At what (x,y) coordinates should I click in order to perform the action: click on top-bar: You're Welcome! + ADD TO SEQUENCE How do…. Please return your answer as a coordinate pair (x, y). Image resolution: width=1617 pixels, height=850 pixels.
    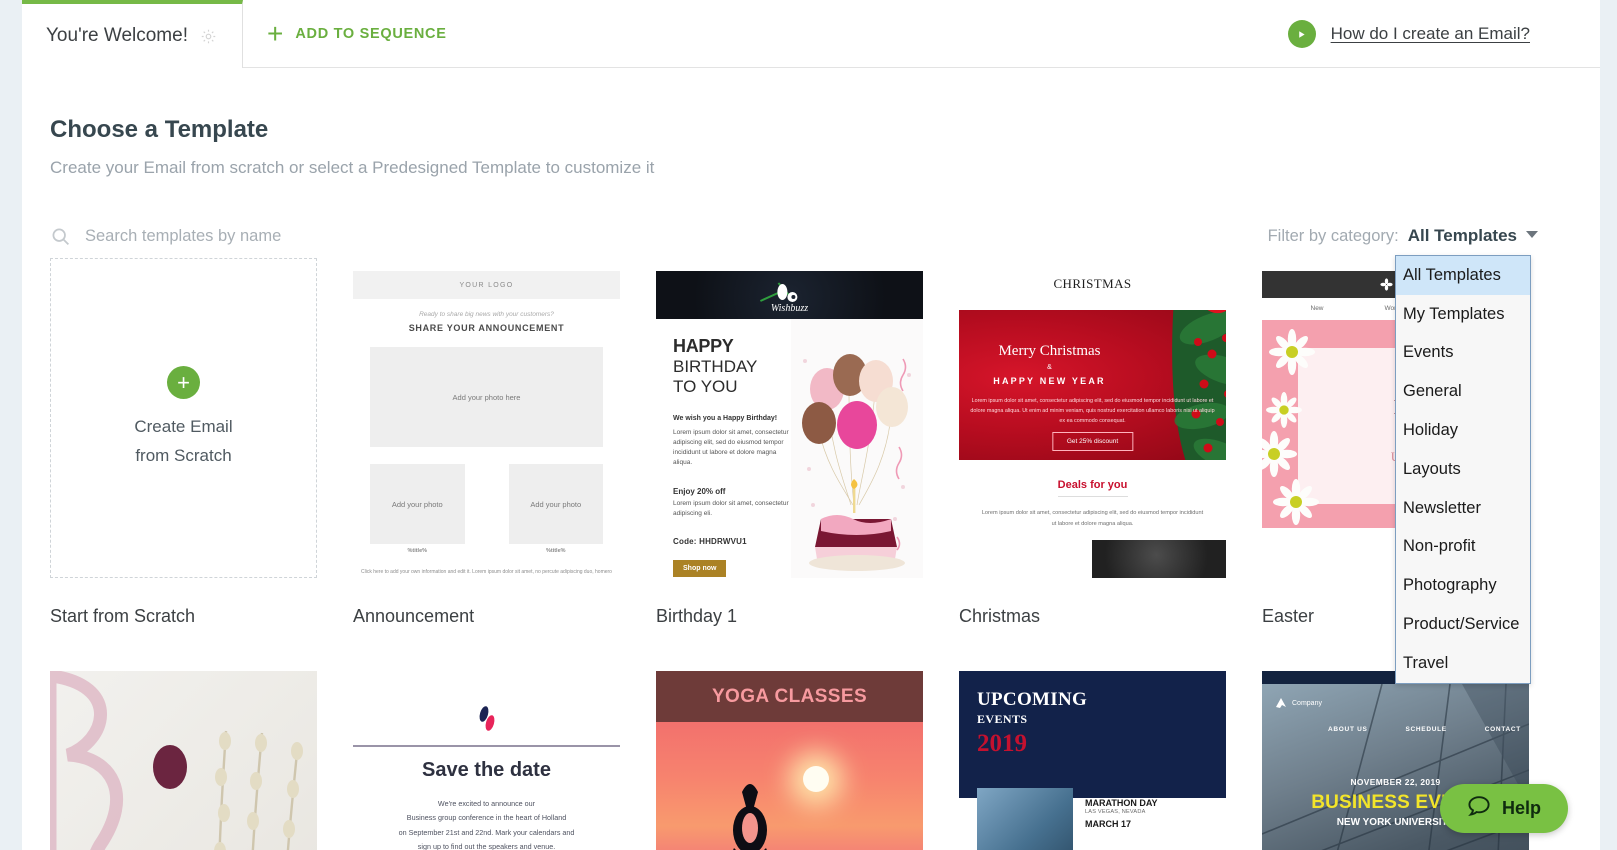
    Looking at the image, I should click on (811, 34).